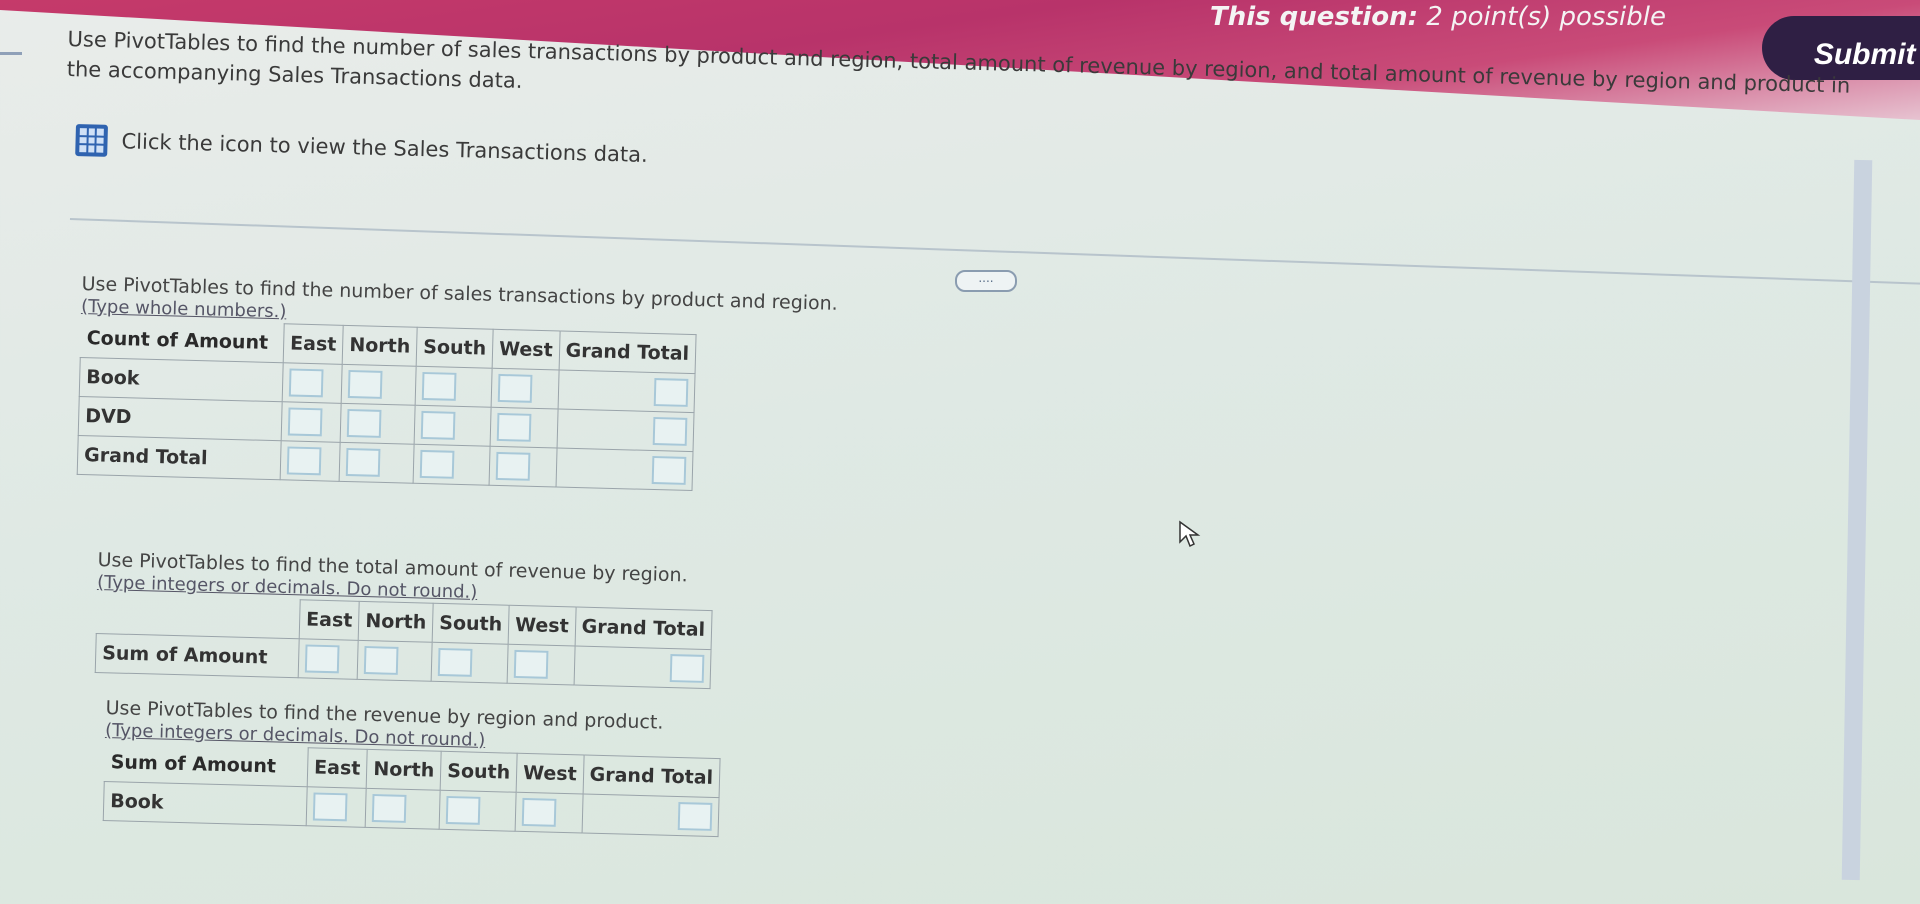  What do you see at coordinates (11, 53) in the screenshot?
I see `back-arrow-icon` at bounding box center [11, 53].